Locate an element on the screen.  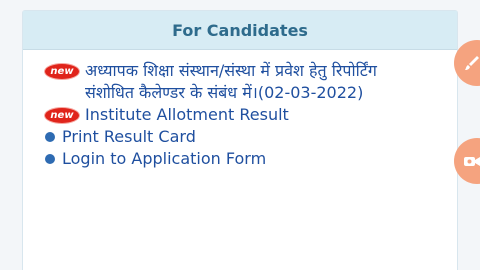
link-text: Login to Application Form is located at coordinates (164, 159).